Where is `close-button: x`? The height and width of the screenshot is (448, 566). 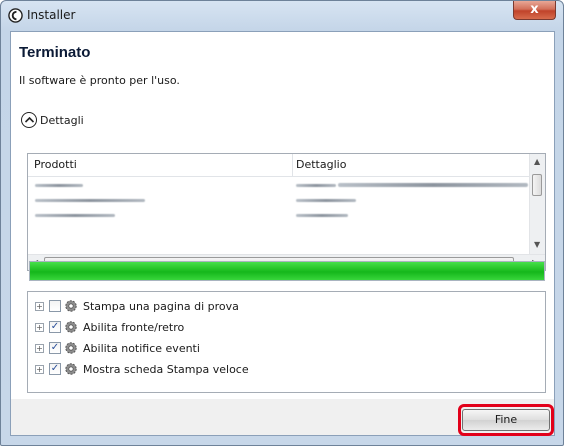
close-button: x is located at coordinates (534, 10).